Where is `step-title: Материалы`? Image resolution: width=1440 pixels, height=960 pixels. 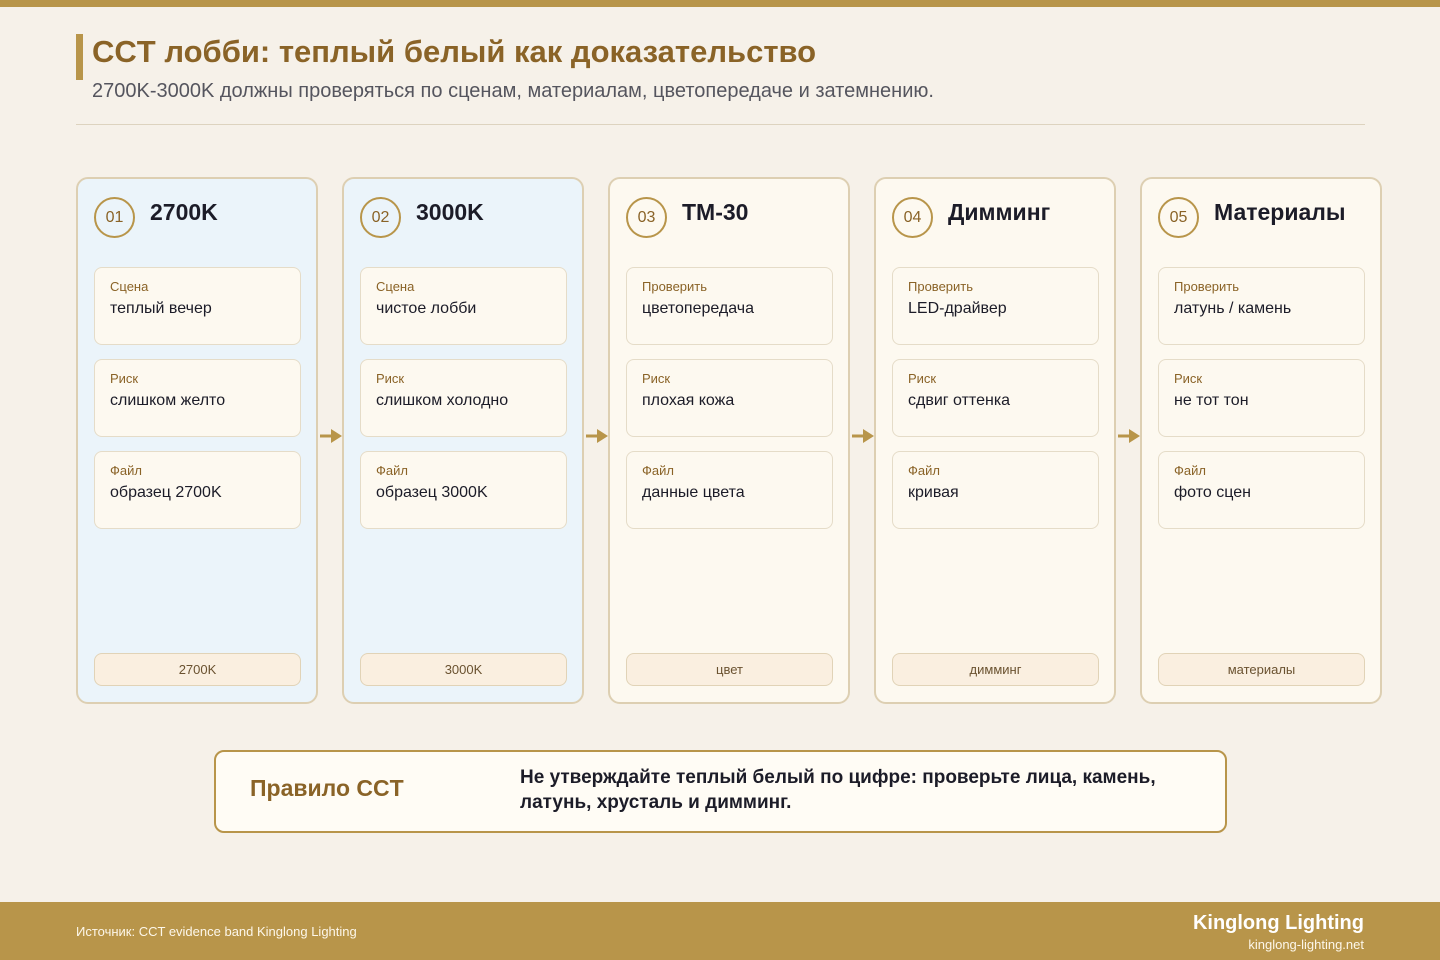
step-title: Материалы is located at coordinates (1280, 212).